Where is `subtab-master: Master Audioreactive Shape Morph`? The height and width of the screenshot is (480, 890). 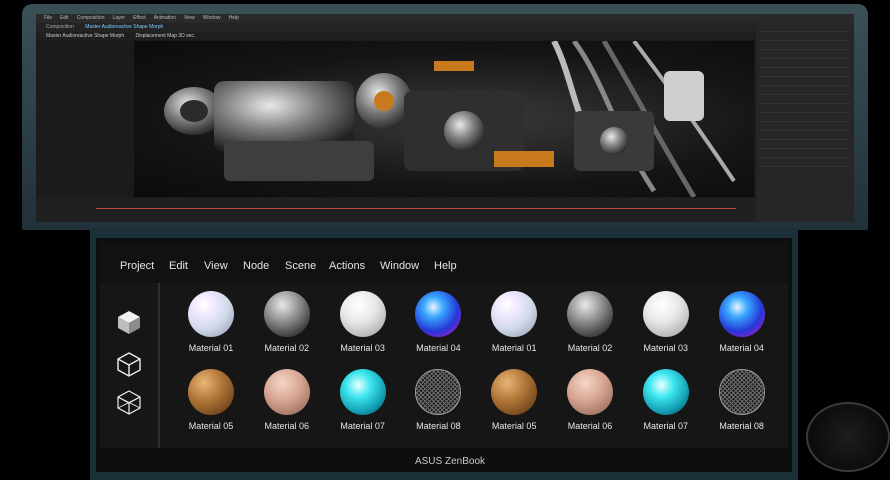
subtab-master: Master Audioreactive Shape Morph is located at coordinates (85, 36).